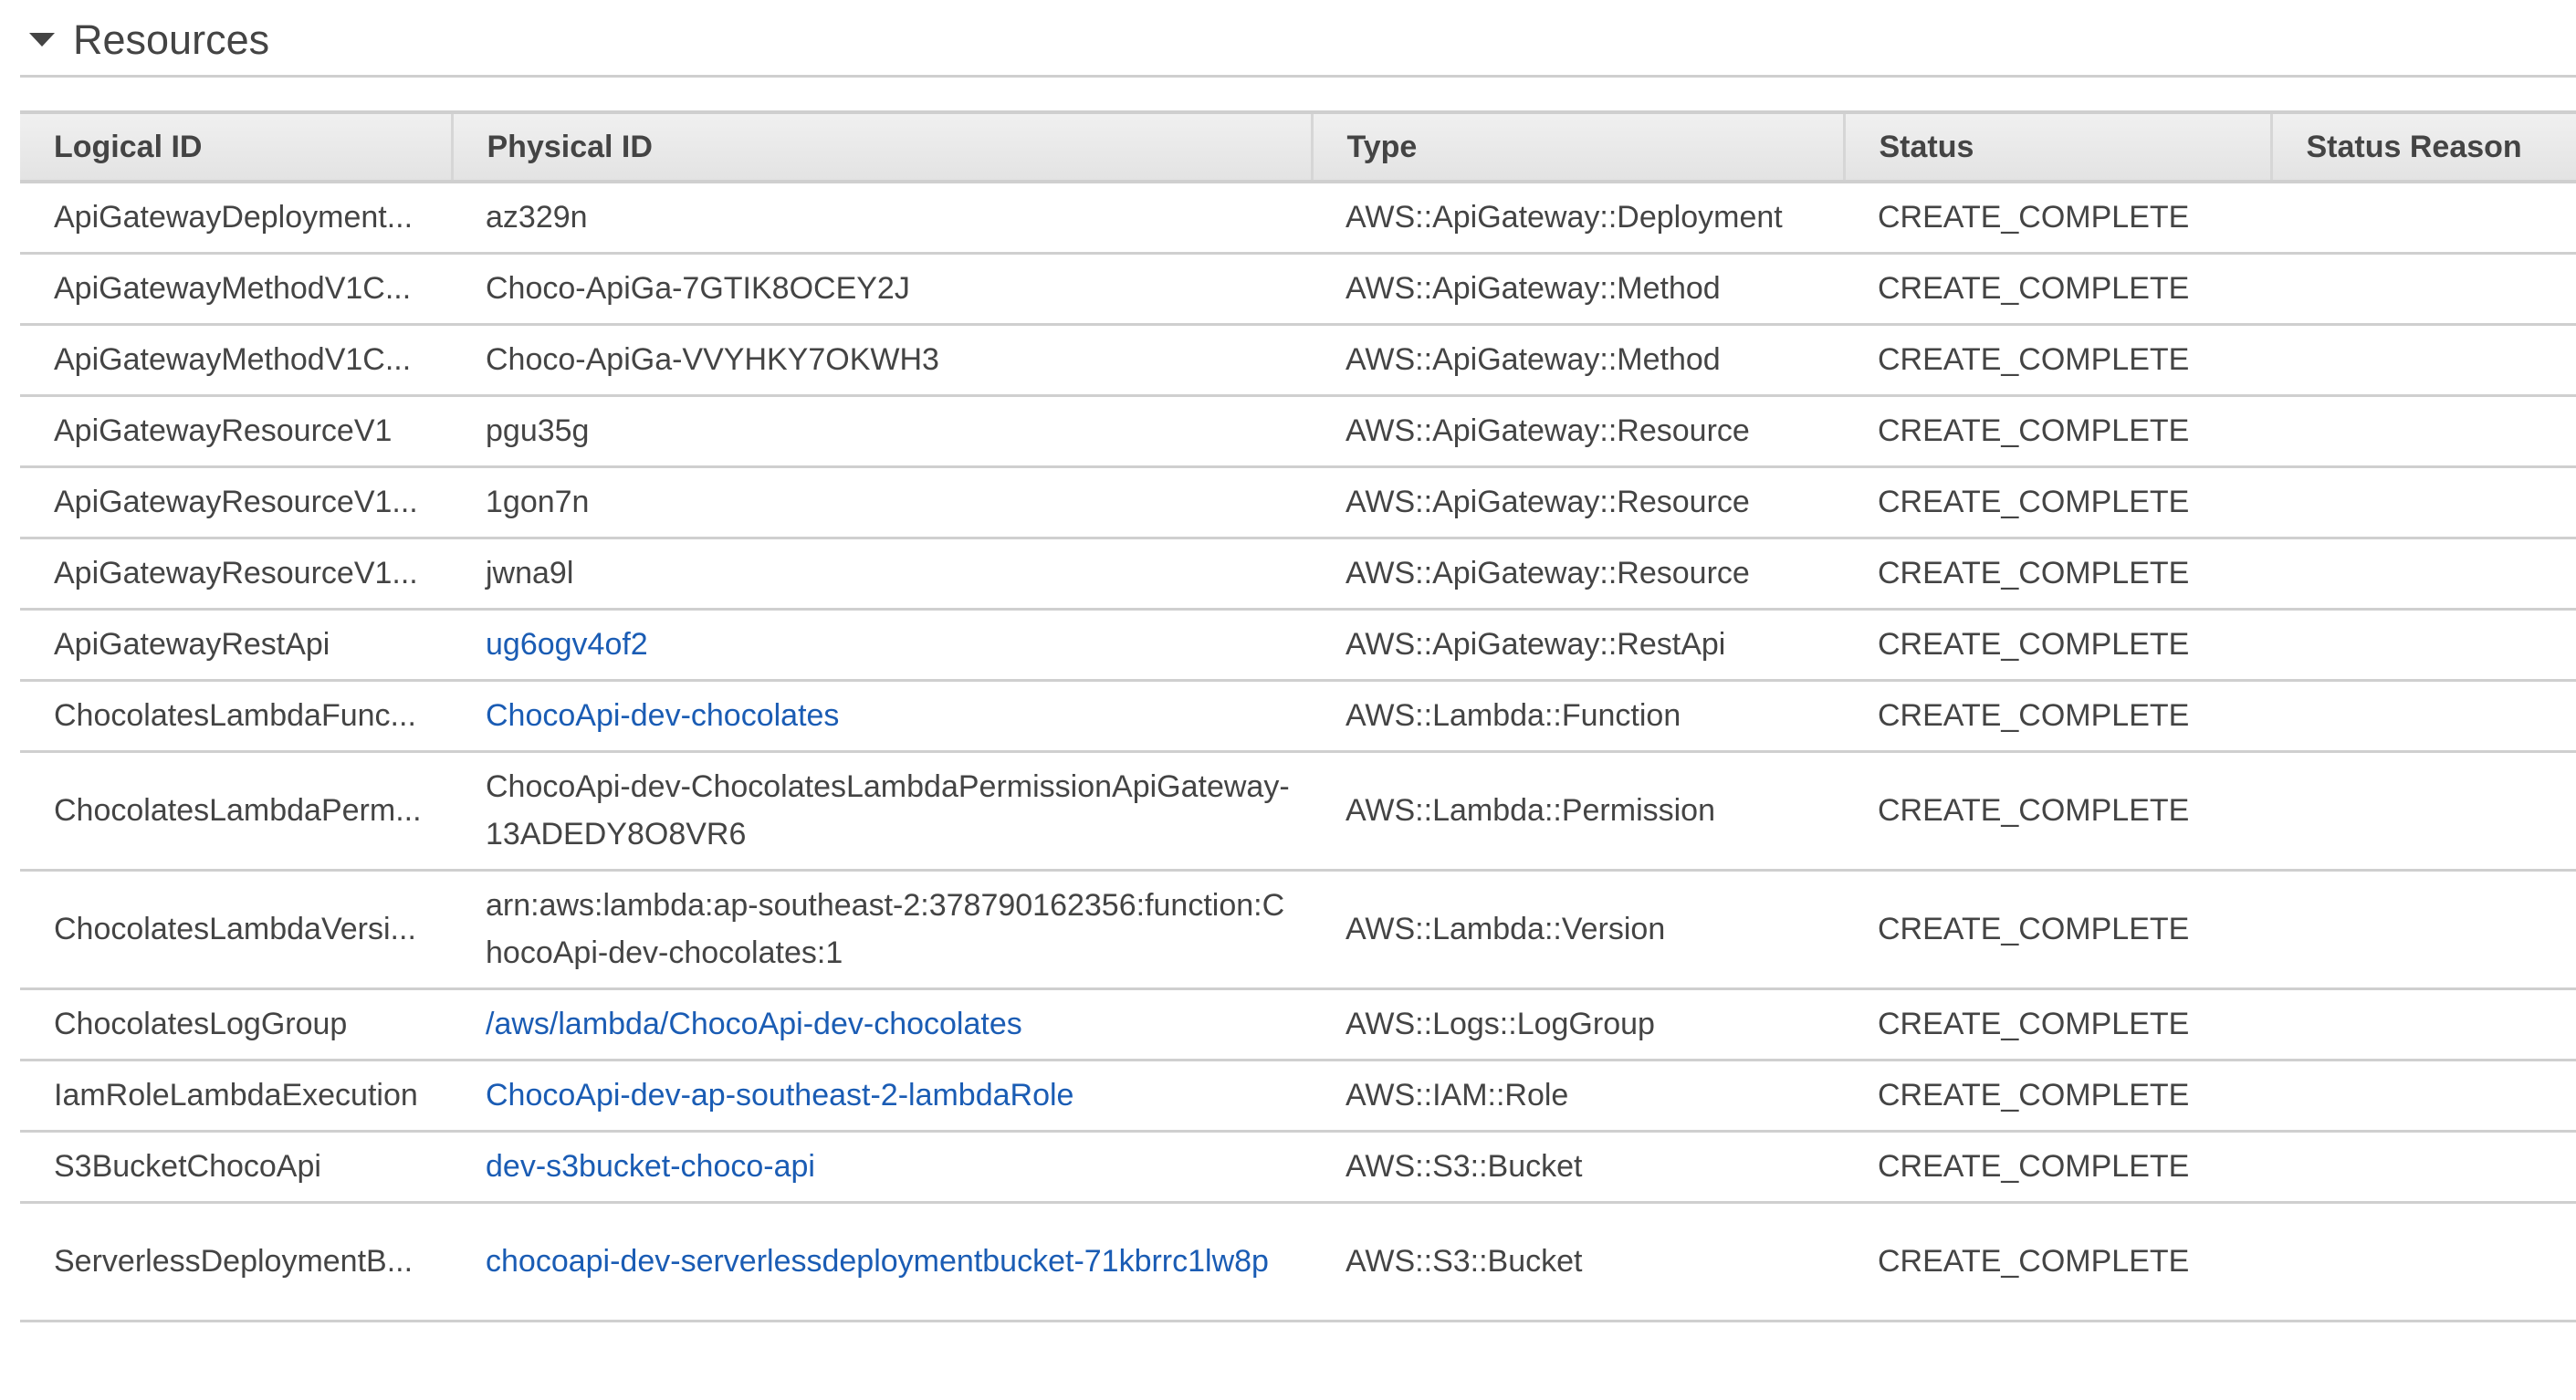  What do you see at coordinates (236, 1024) in the screenshot?
I see `cell-logical-id: ChocolatesLogGroup` at bounding box center [236, 1024].